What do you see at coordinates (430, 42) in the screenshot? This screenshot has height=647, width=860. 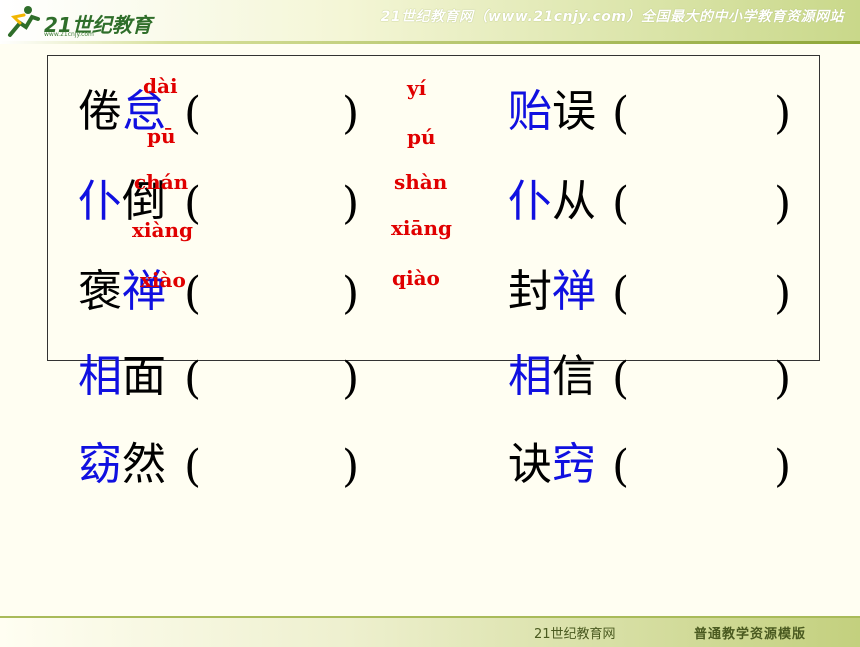 I see `header-divider` at bounding box center [430, 42].